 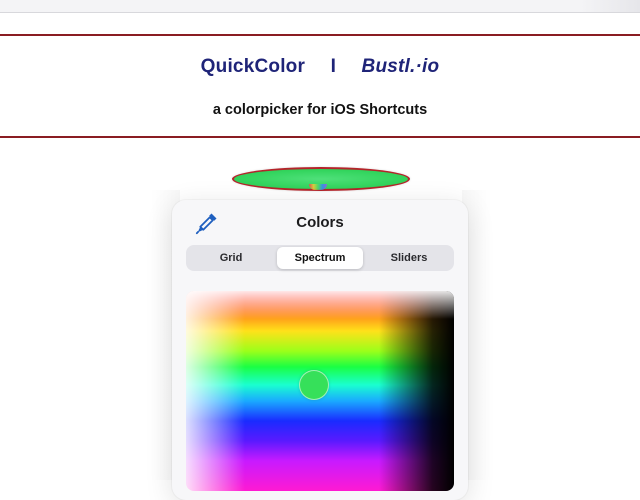 I want to click on page-subtitle: a colorpicker for iOS Shortcuts, so click(x=320, y=110).